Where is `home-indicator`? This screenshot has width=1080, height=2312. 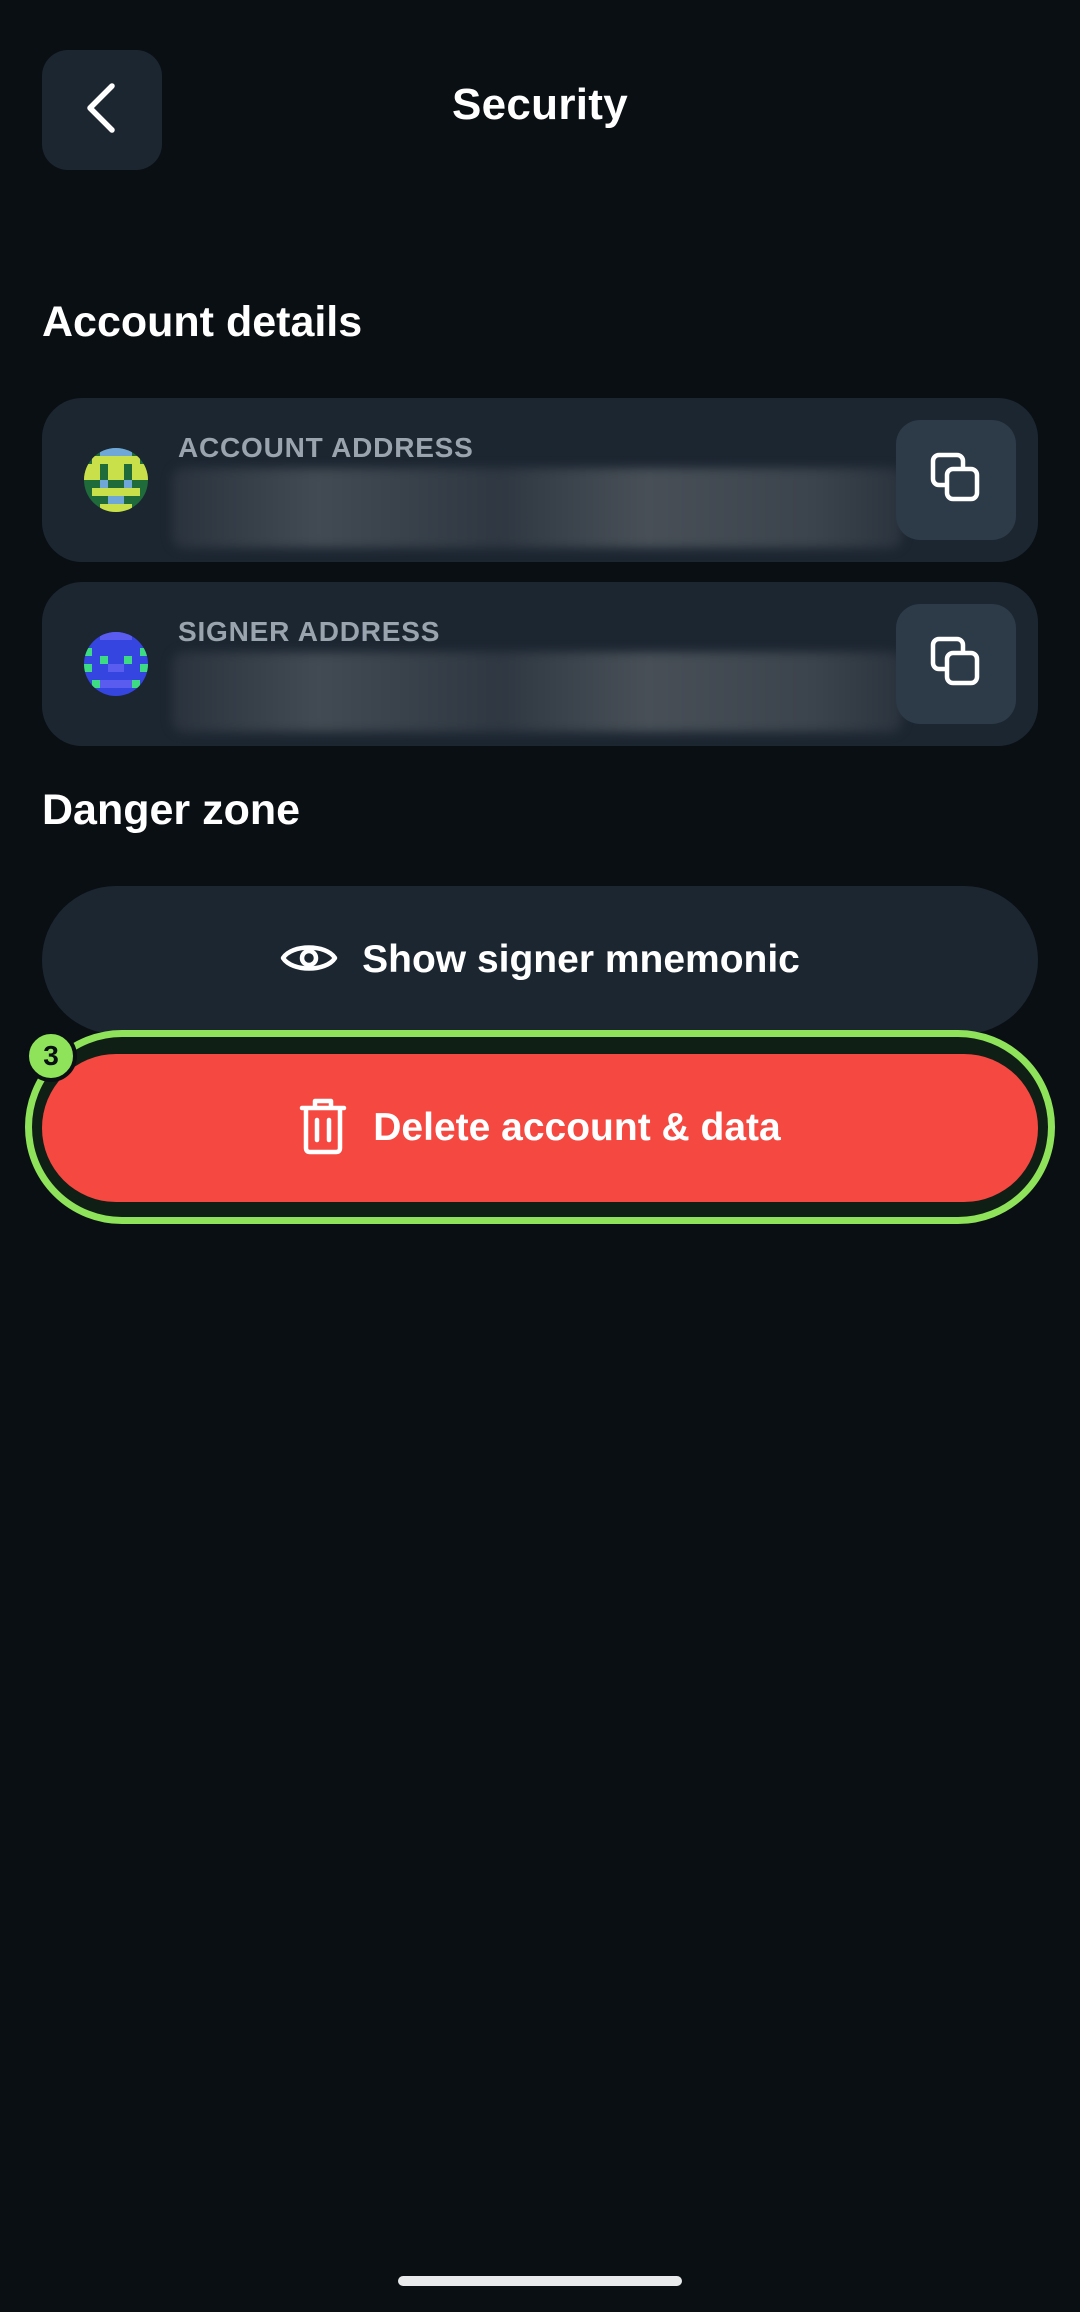
home-indicator is located at coordinates (540, 2281).